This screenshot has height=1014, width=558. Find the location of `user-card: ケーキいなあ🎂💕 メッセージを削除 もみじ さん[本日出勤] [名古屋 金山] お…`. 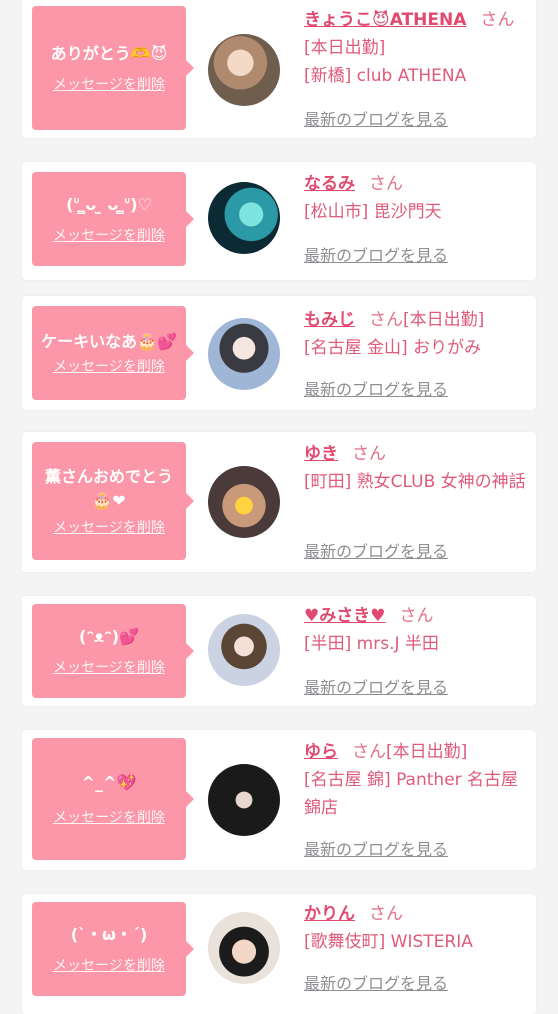

user-card: ケーキいなあ🎂💕 メッセージを削除 もみじ さん[本日出勤] [名古屋 金山] お… is located at coordinates (279, 353).